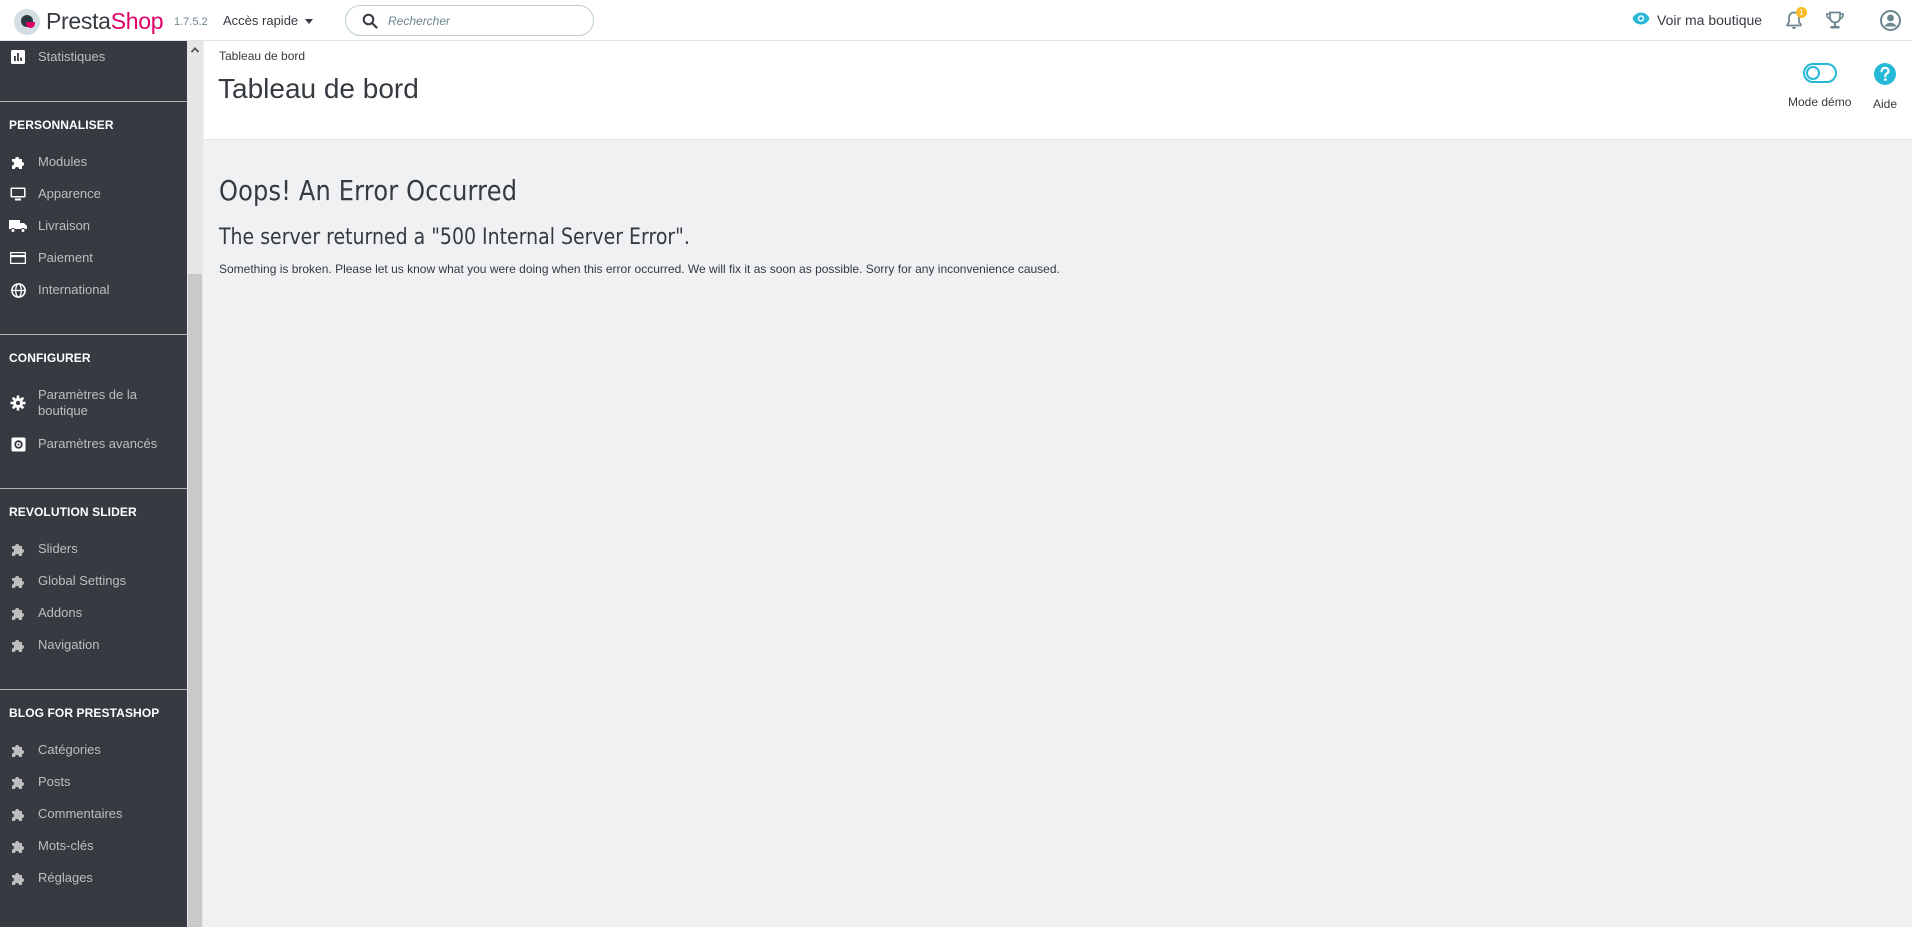 The image size is (1912, 927). I want to click on notification-badge: 1, so click(1801, 12).